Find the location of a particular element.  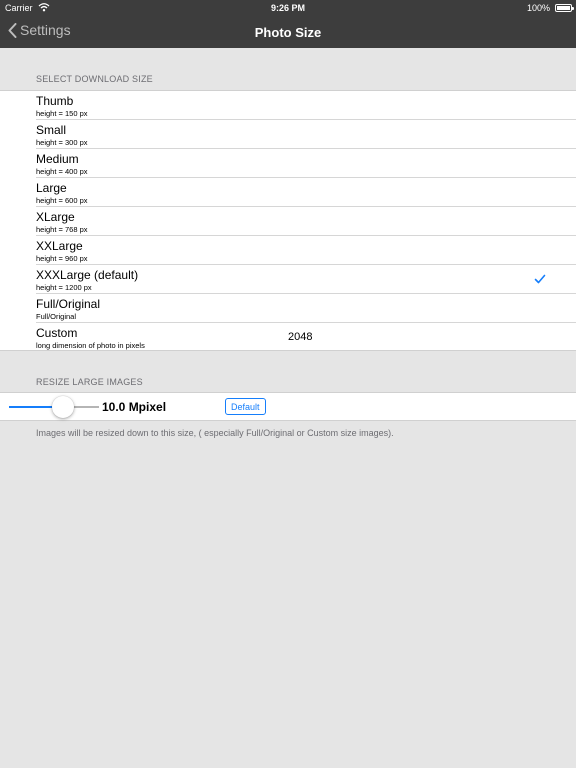

custom-size-value: 2048 is located at coordinates (300, 337).